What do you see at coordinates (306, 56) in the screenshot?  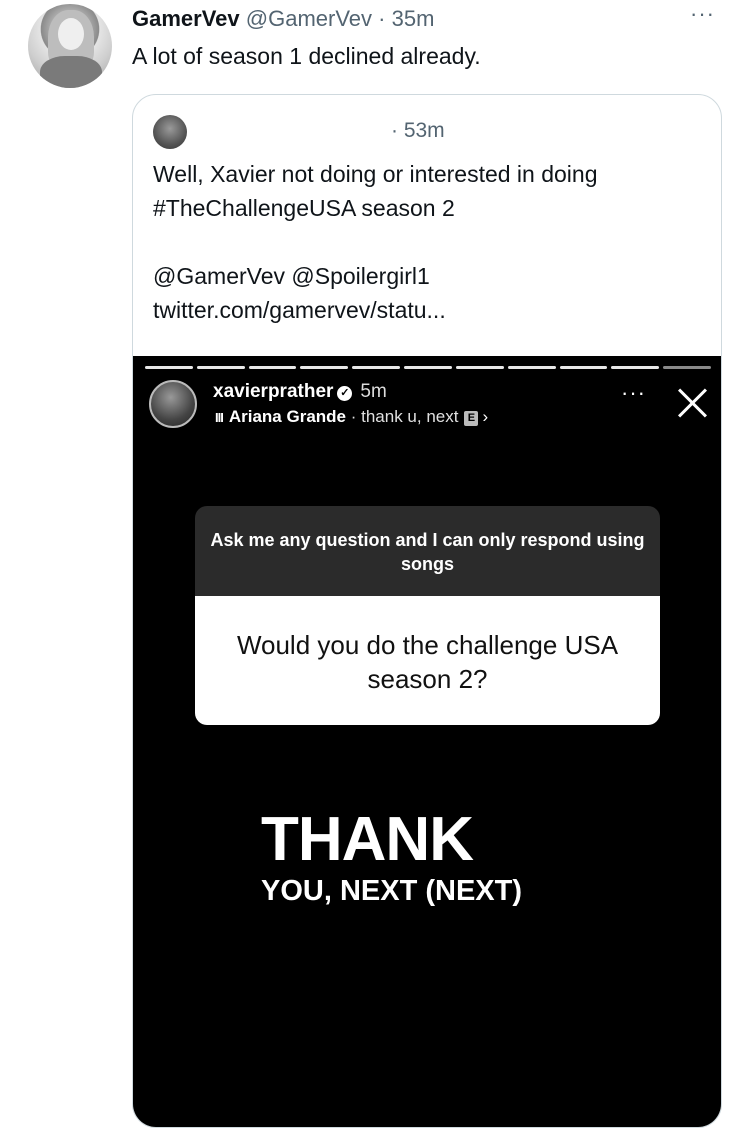 I see `tweet-text: A lot of season 1 declined already.` at bounding box center [306, 56].